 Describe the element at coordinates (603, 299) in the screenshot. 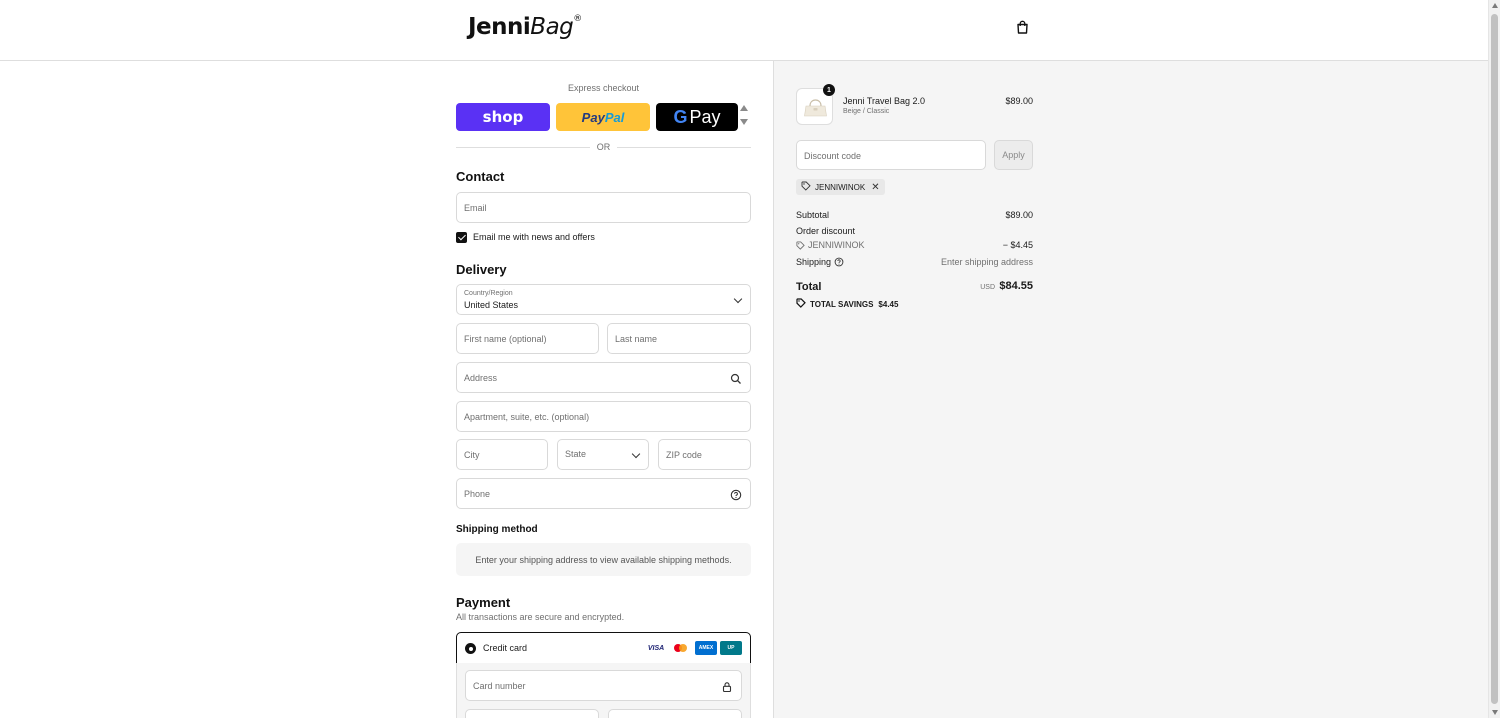

I see `country-select: Country/Region United States` at that location.